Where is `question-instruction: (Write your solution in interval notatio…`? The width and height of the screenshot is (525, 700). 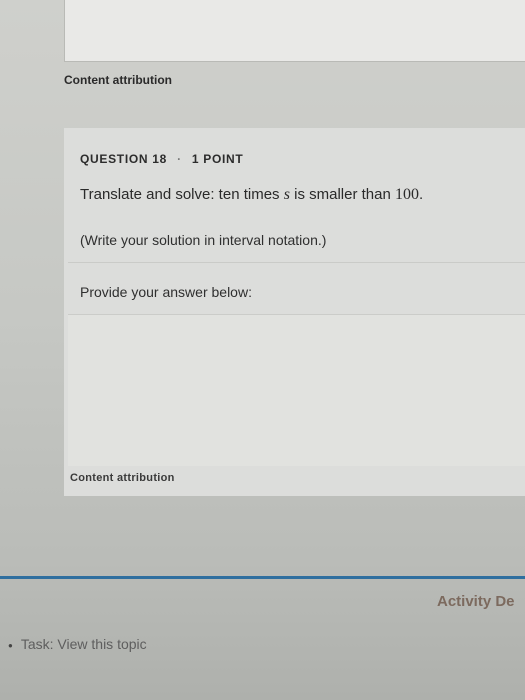
question-instruction: (Write your solution in interval notatio… is located at coordinates (203, 240).